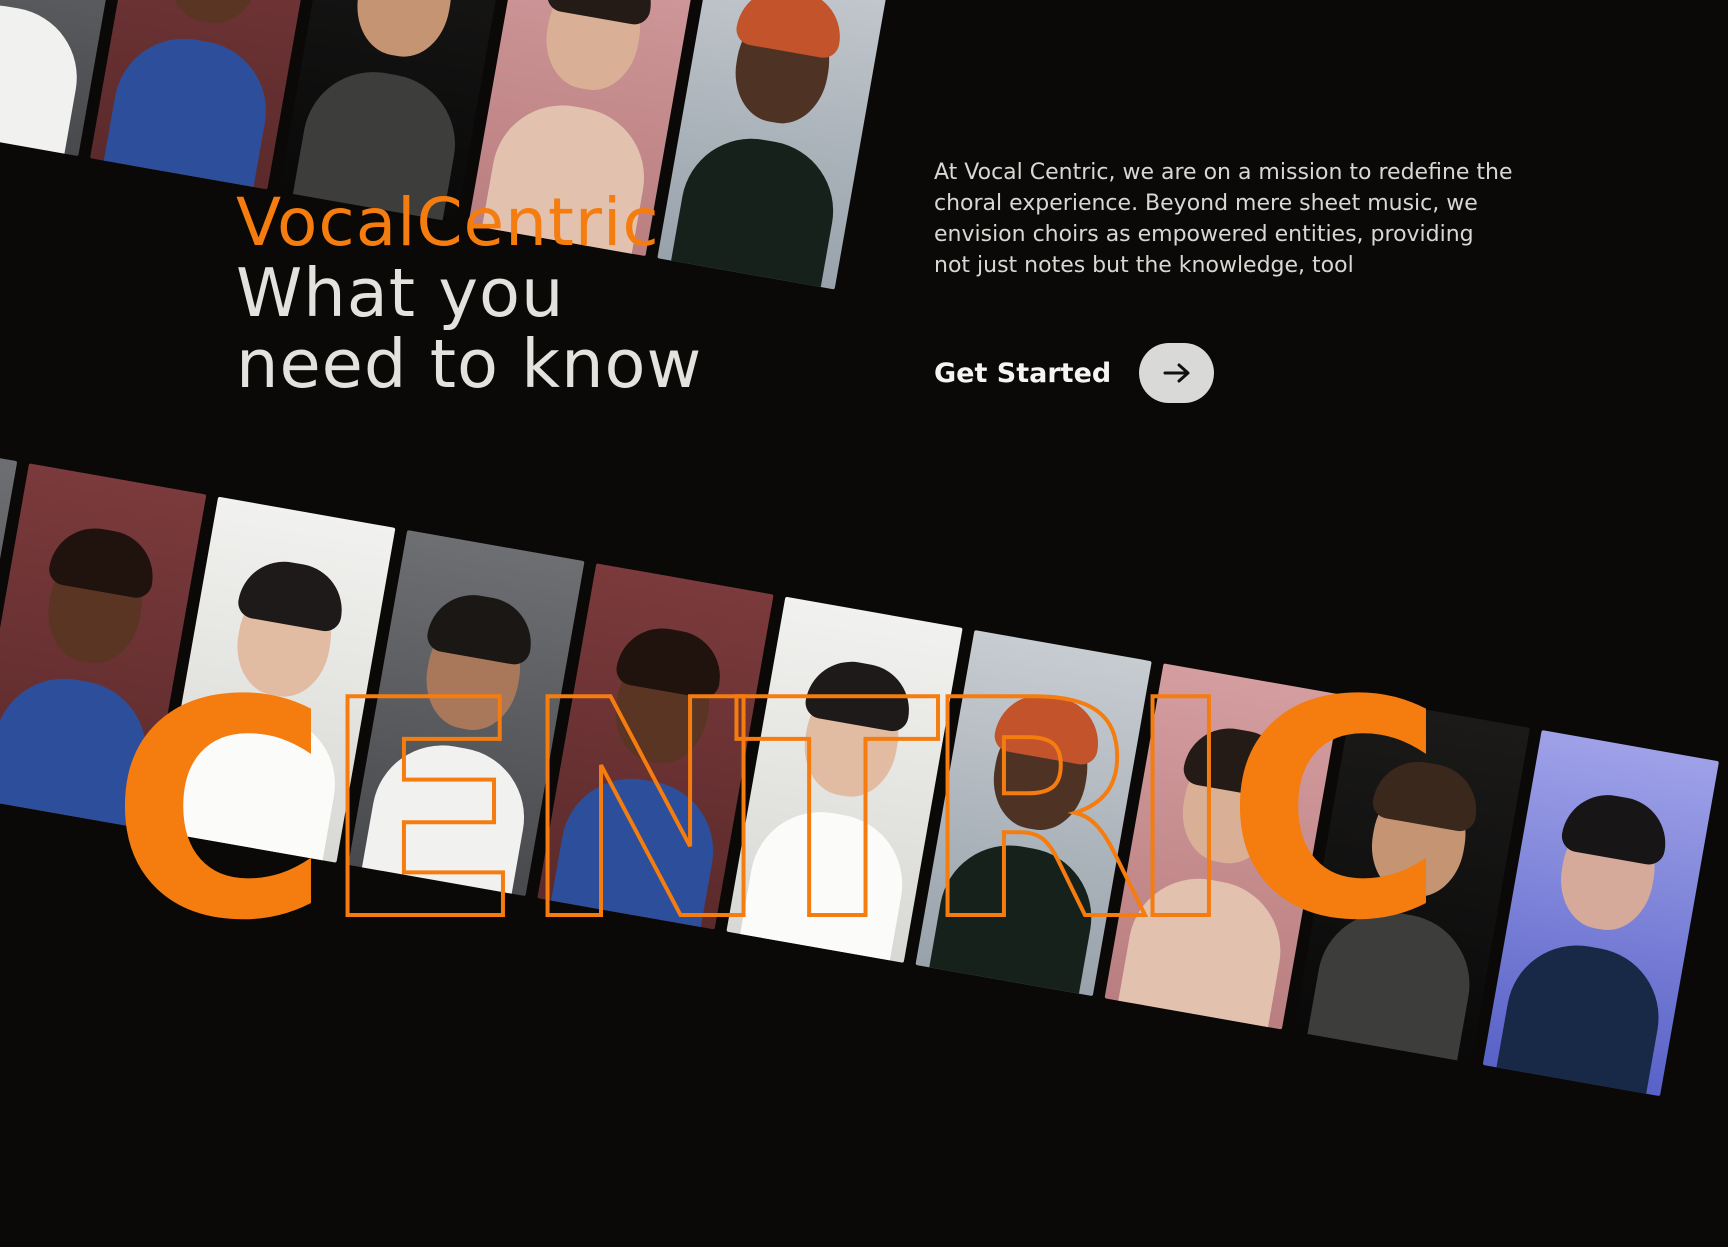  I want to click on page-title: VocalCentric What you need to know, so click(469, 294).